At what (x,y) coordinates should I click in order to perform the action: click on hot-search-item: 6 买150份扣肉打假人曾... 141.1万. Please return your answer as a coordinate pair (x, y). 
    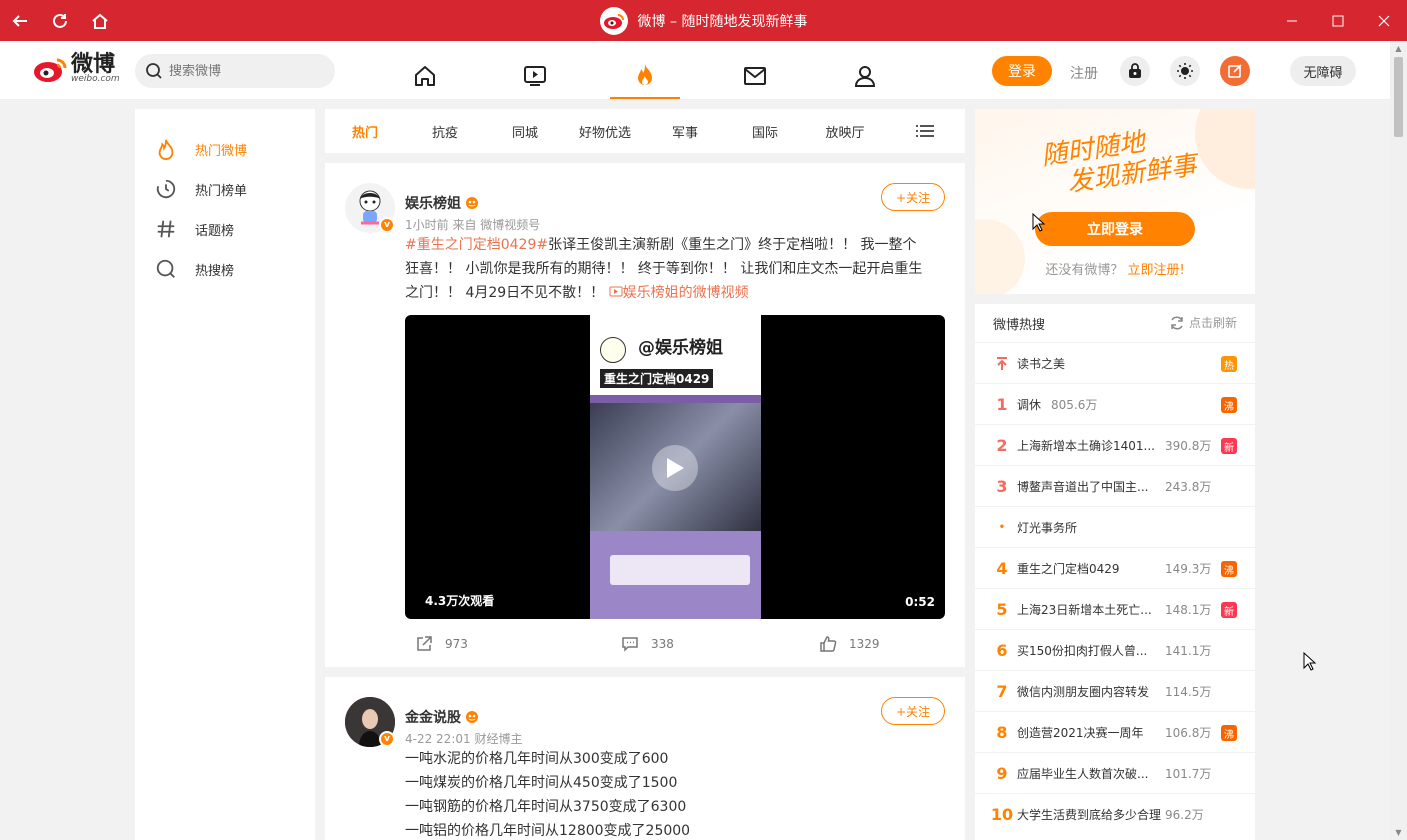
    Looking at the image, I should click on (1115, 649).